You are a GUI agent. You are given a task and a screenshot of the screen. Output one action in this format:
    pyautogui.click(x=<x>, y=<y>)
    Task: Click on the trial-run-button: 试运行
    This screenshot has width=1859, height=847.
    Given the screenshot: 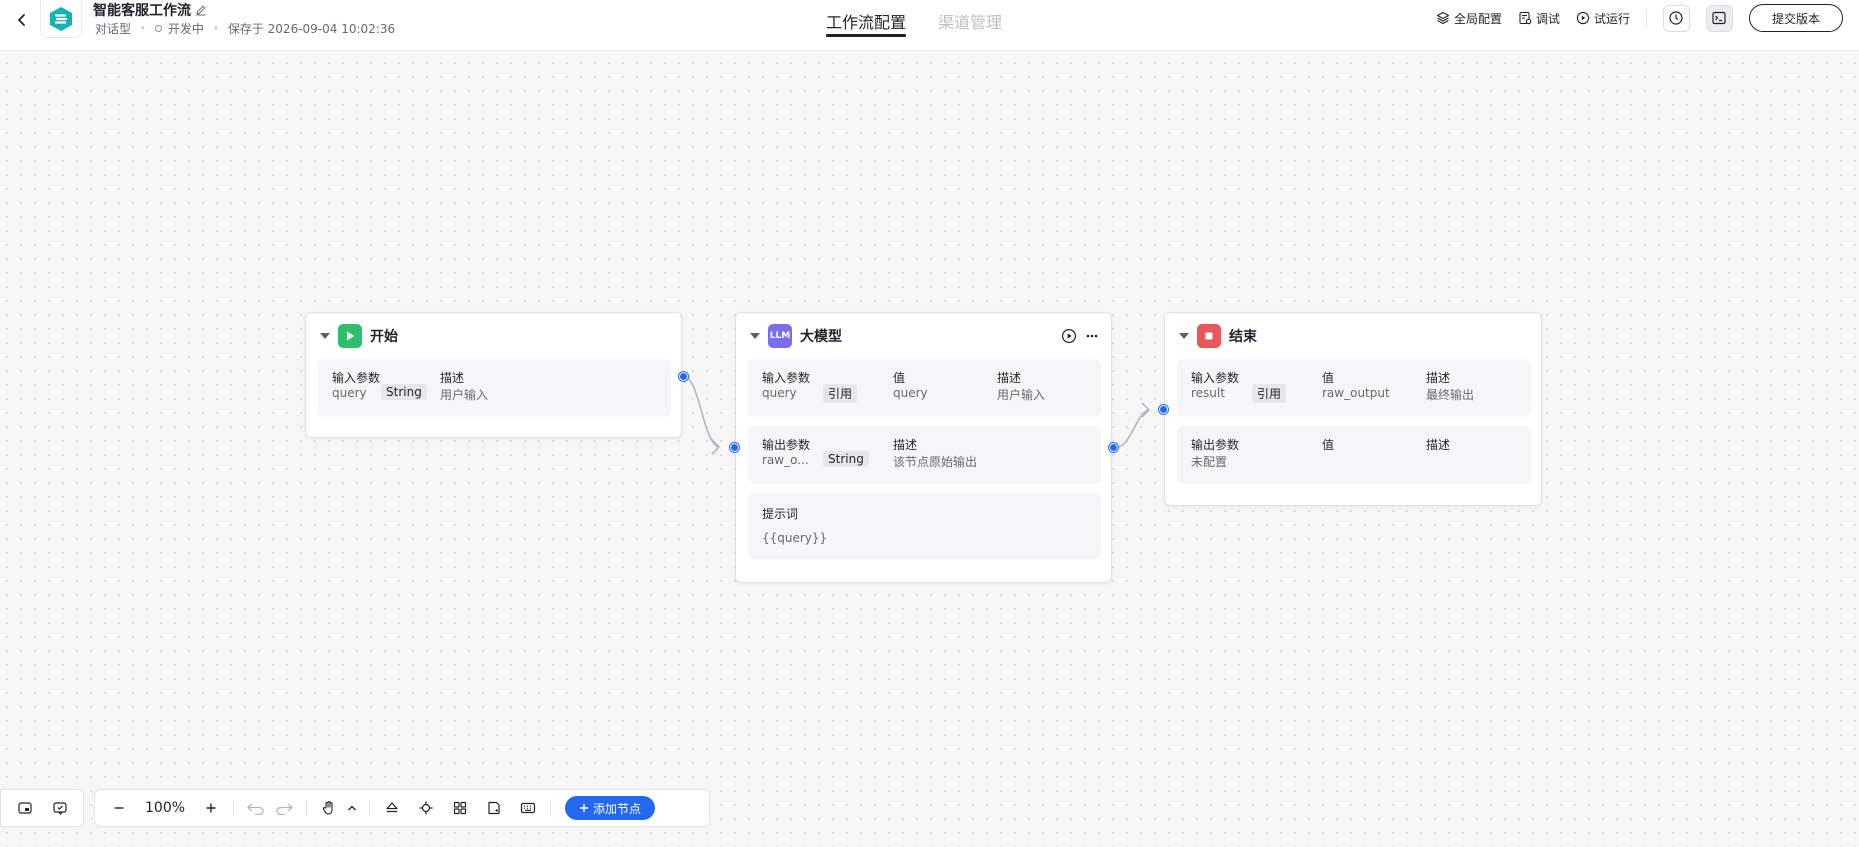 What is the action you would take?
    pyautogui.click(x=1603, y=18)
    